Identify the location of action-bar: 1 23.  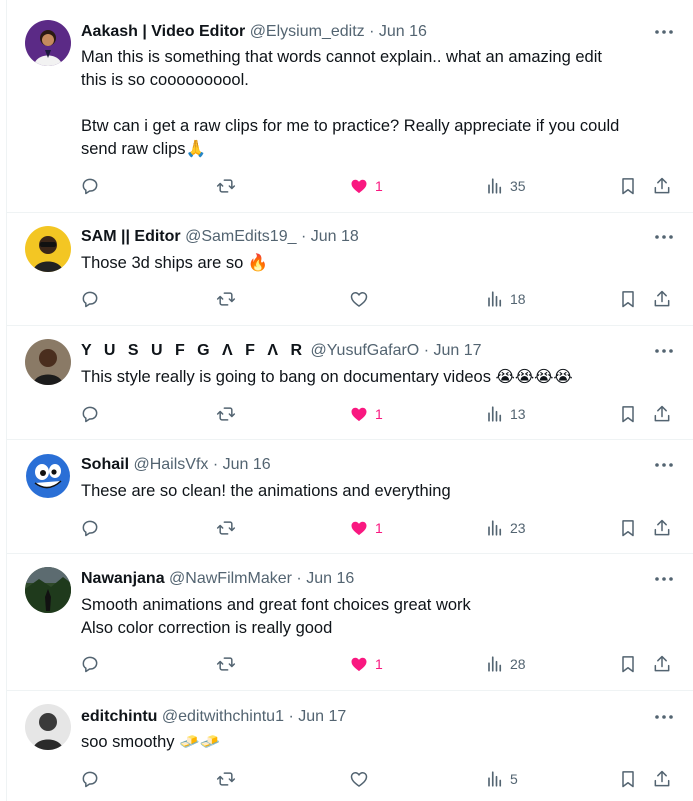
(350, 528).